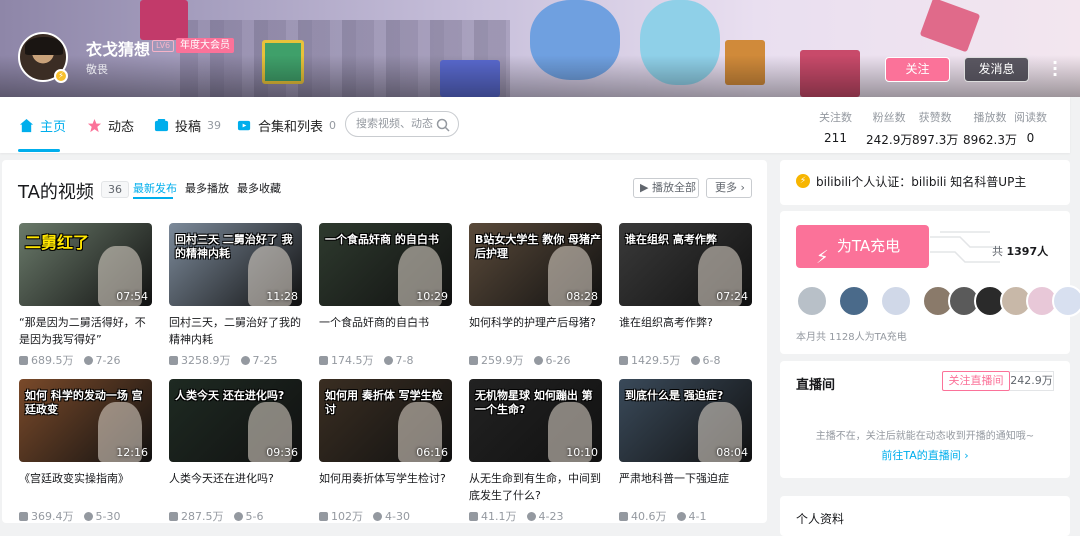 This screenshot has width=1080, height=536. I want to click on thumbnail-text: B站女大学生 教你 母猪产后护理, so click(538, 246).